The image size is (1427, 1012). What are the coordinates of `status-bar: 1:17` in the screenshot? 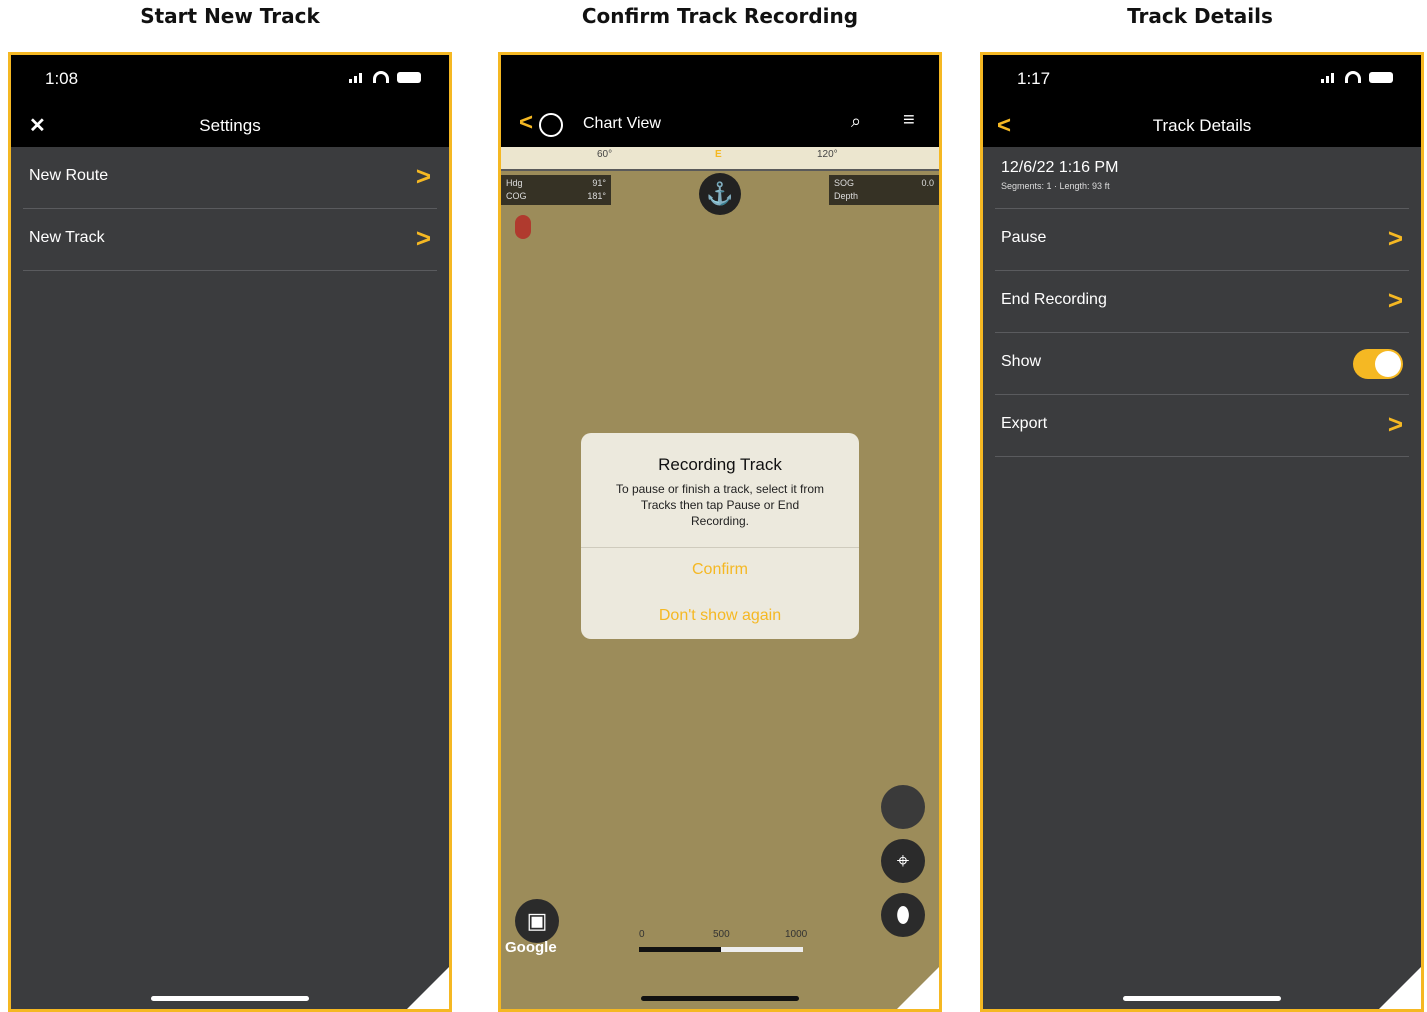 It's located at (1202, 80).